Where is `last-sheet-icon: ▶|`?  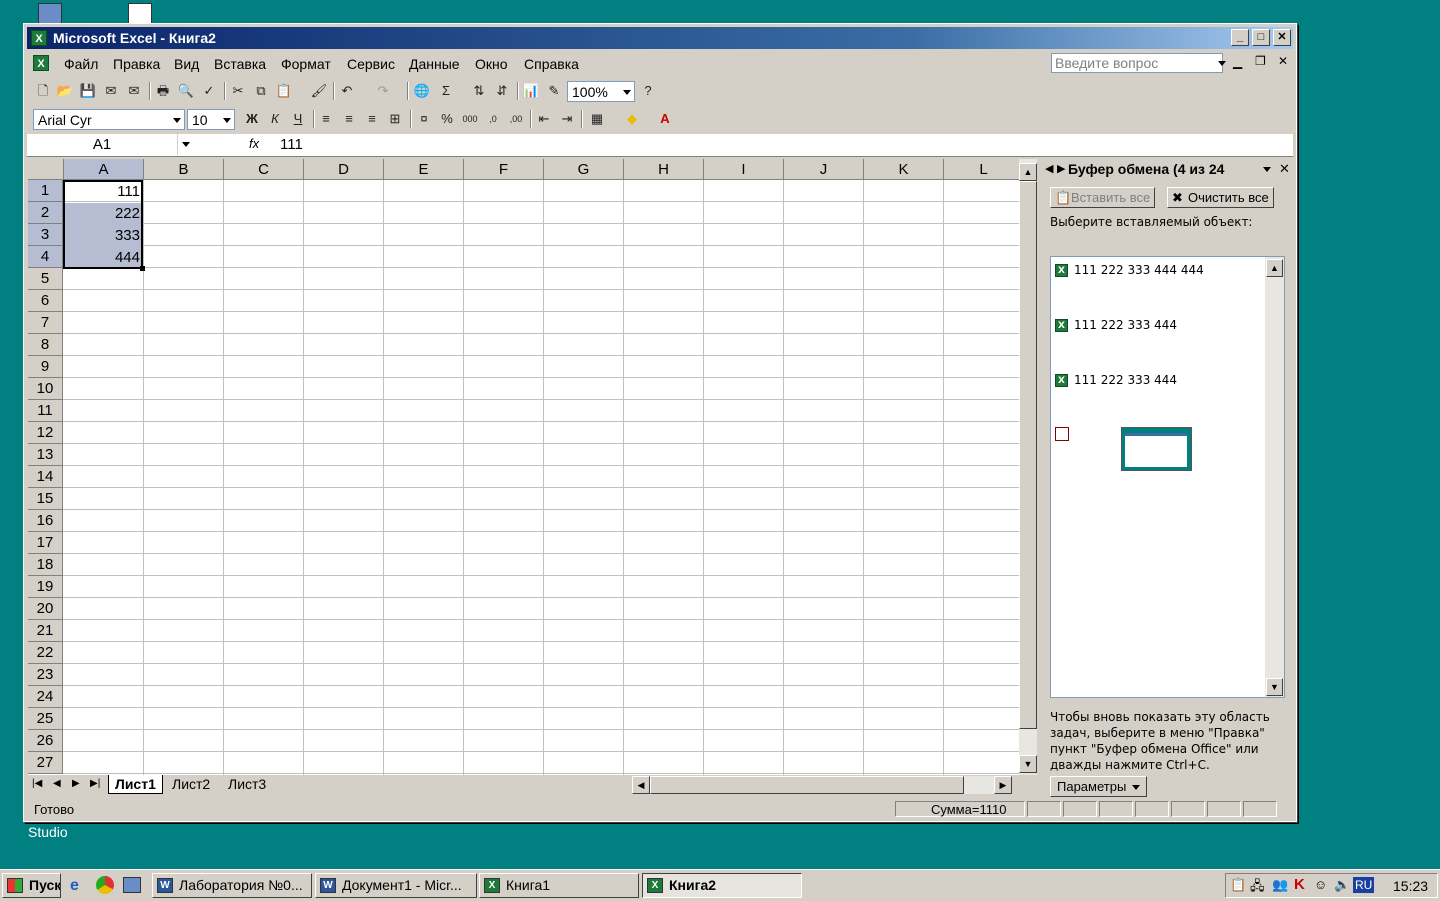 last-sheet-icon: ▶| is located at coordinates (95, 783).